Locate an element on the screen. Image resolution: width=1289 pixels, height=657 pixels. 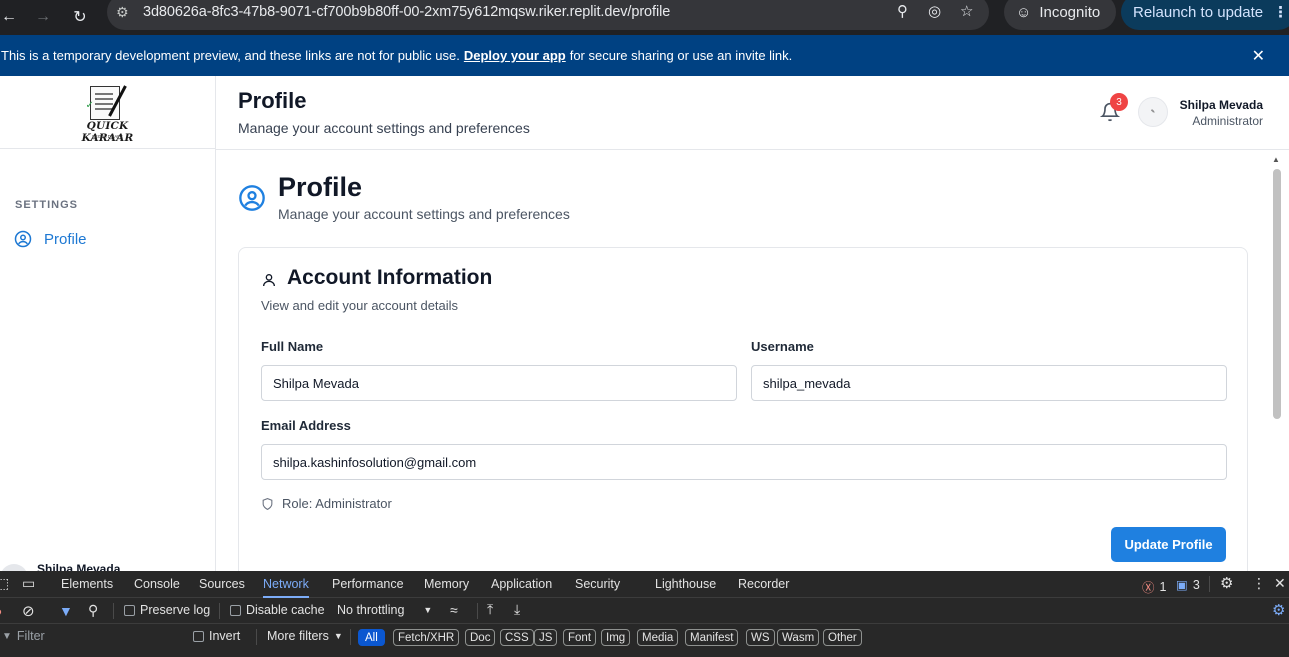
record-icon: ● is located at coordinates (1, 611).